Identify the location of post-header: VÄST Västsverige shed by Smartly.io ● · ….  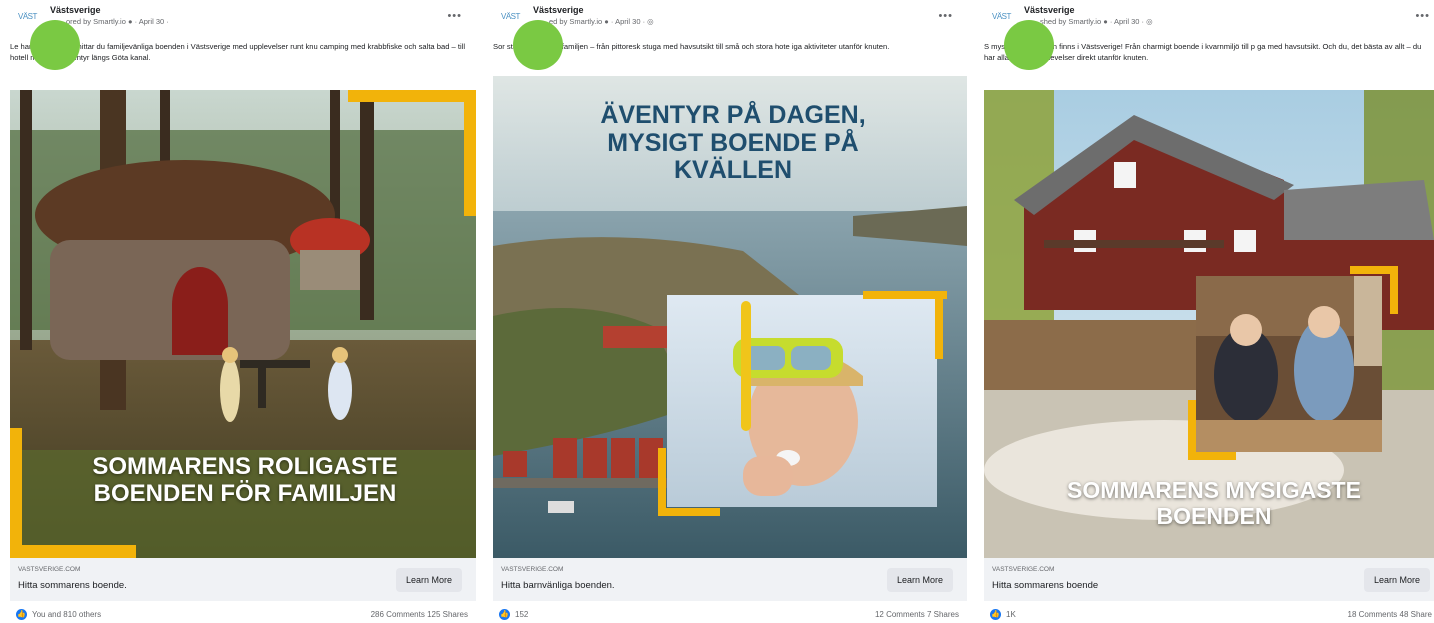
(1209, 35).